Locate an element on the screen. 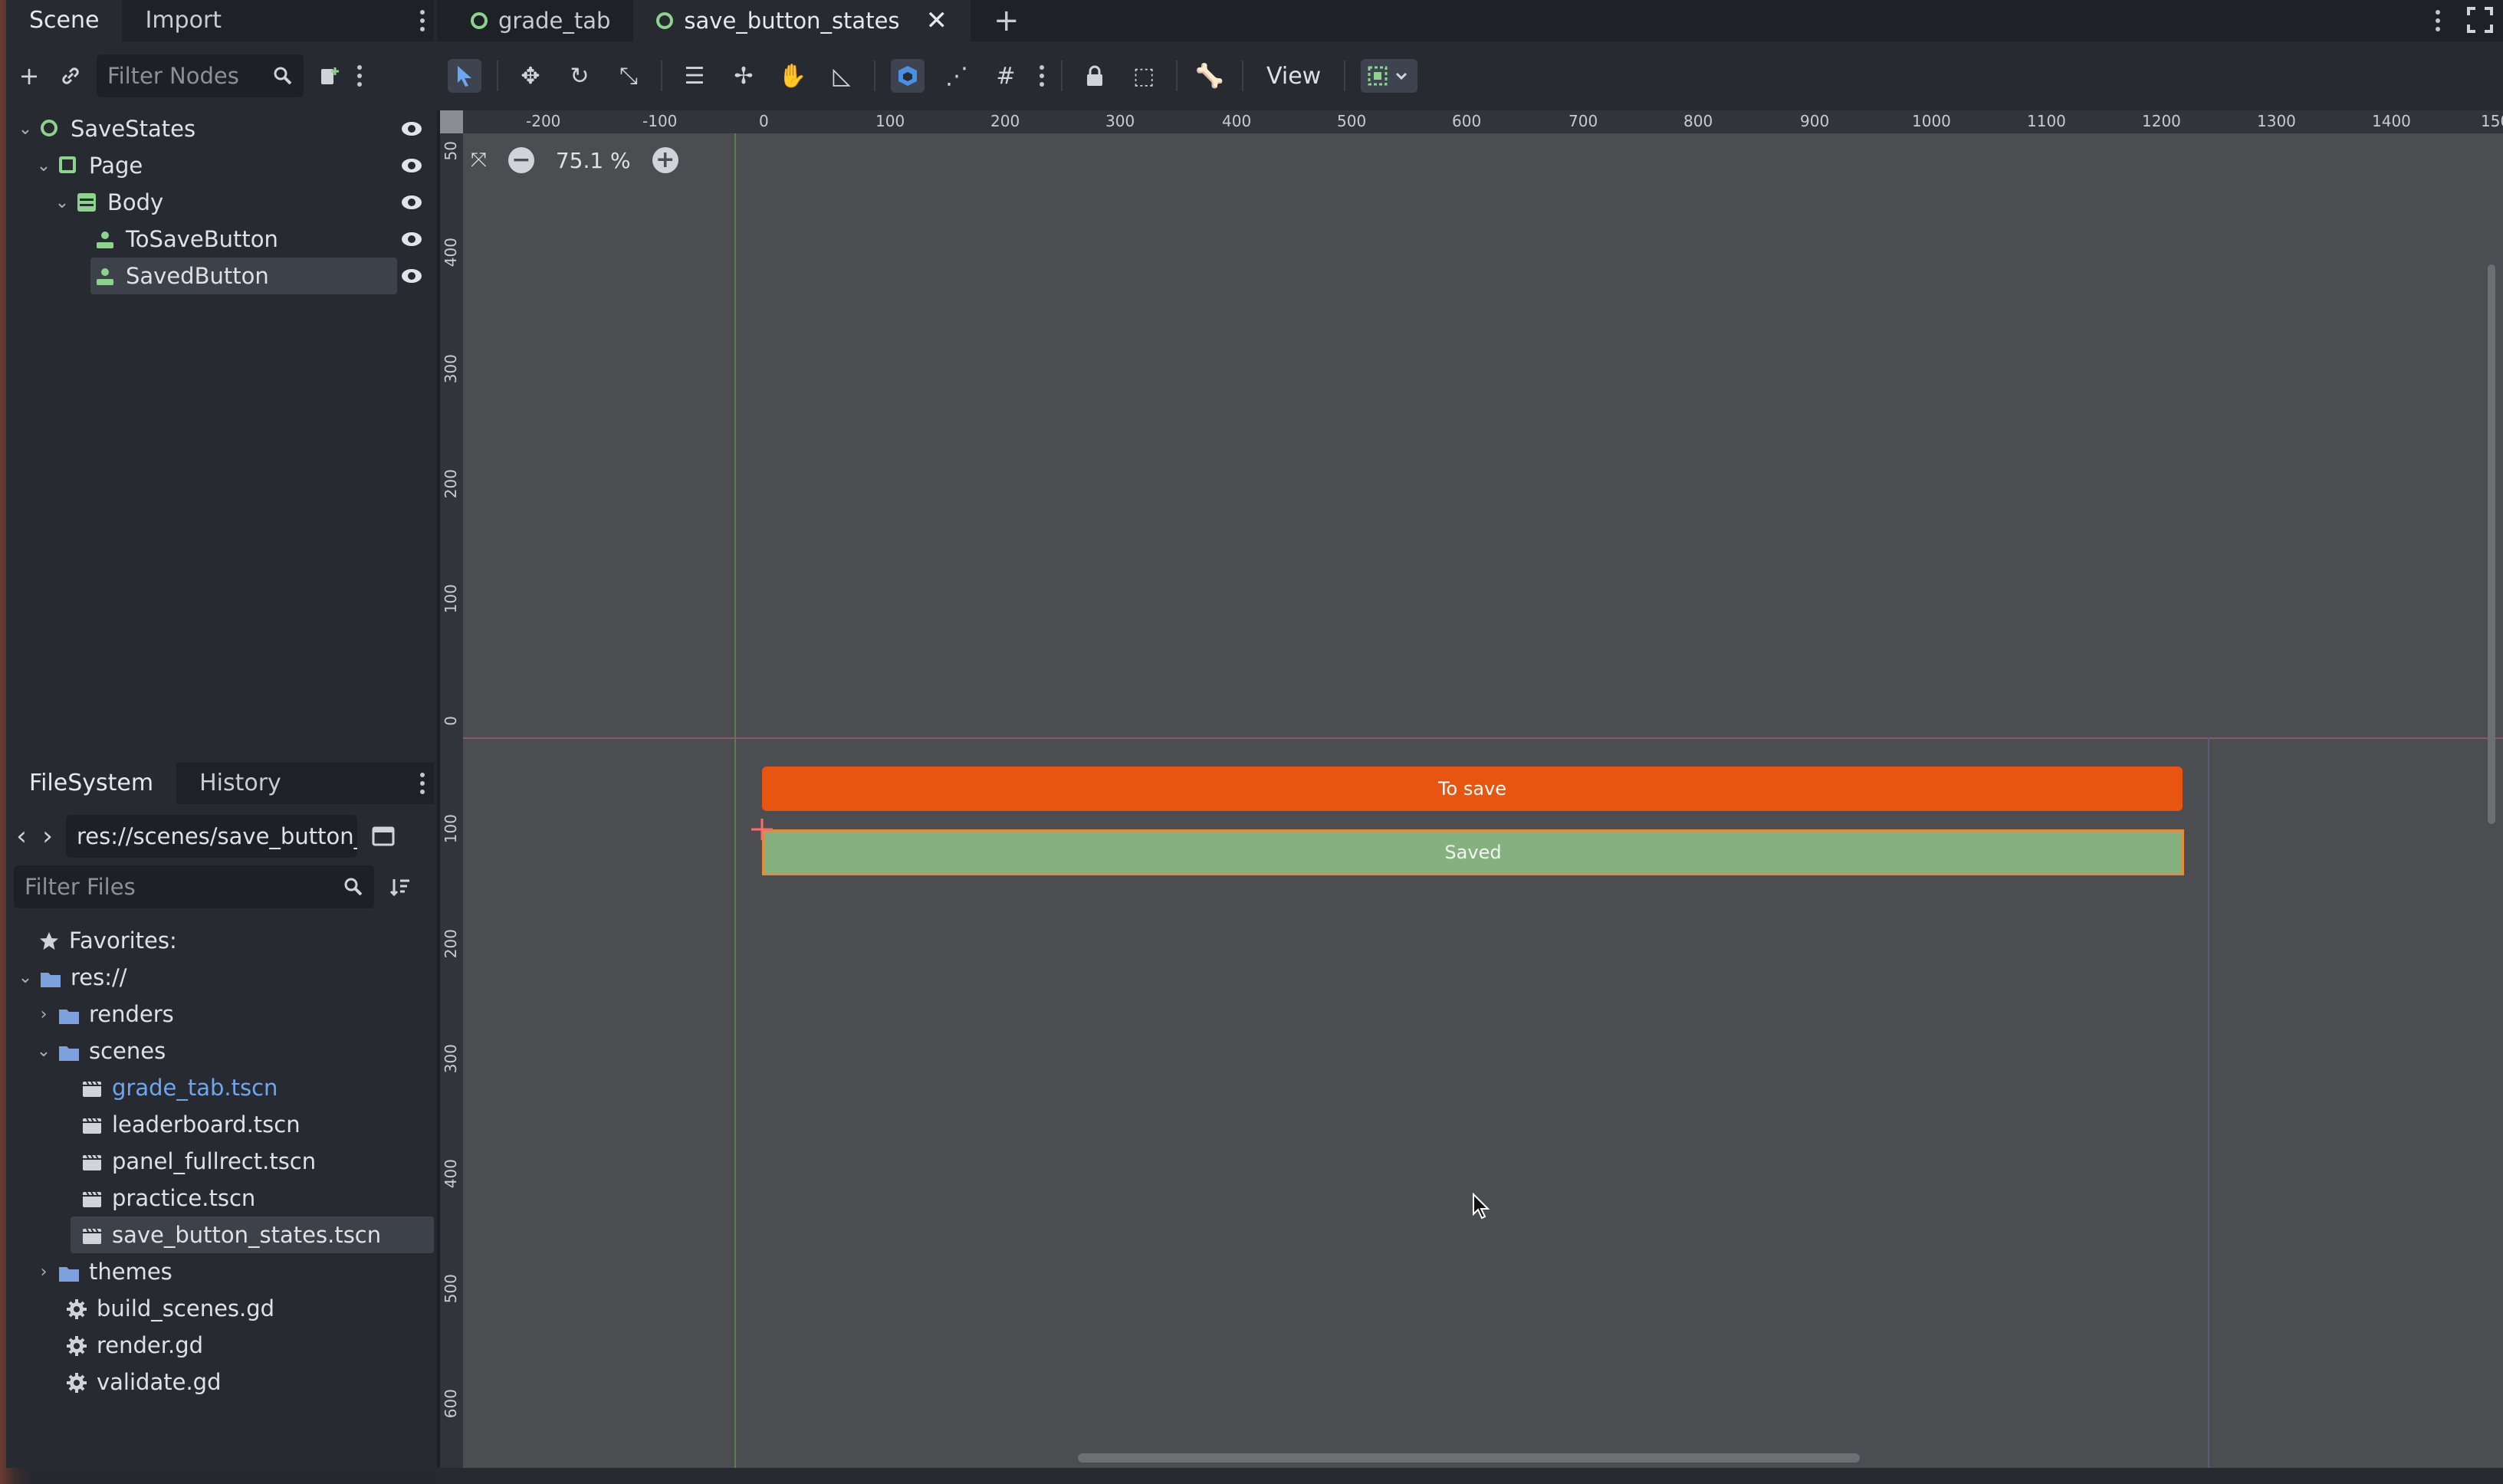 This screenshot has width=2503, height=1484. snap-icon: ⋰ is located at coordinates (957, 76).